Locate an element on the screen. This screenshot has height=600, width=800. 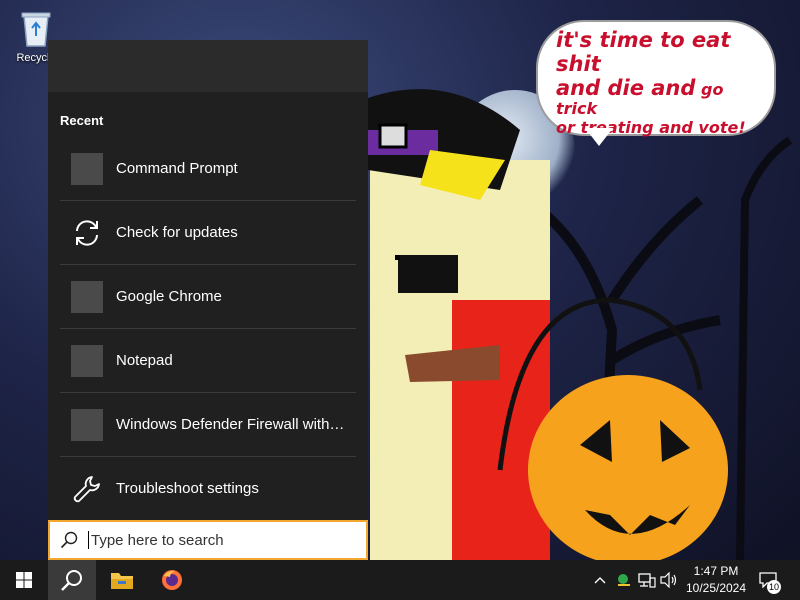
search-input is located at coordinates (221, 540).